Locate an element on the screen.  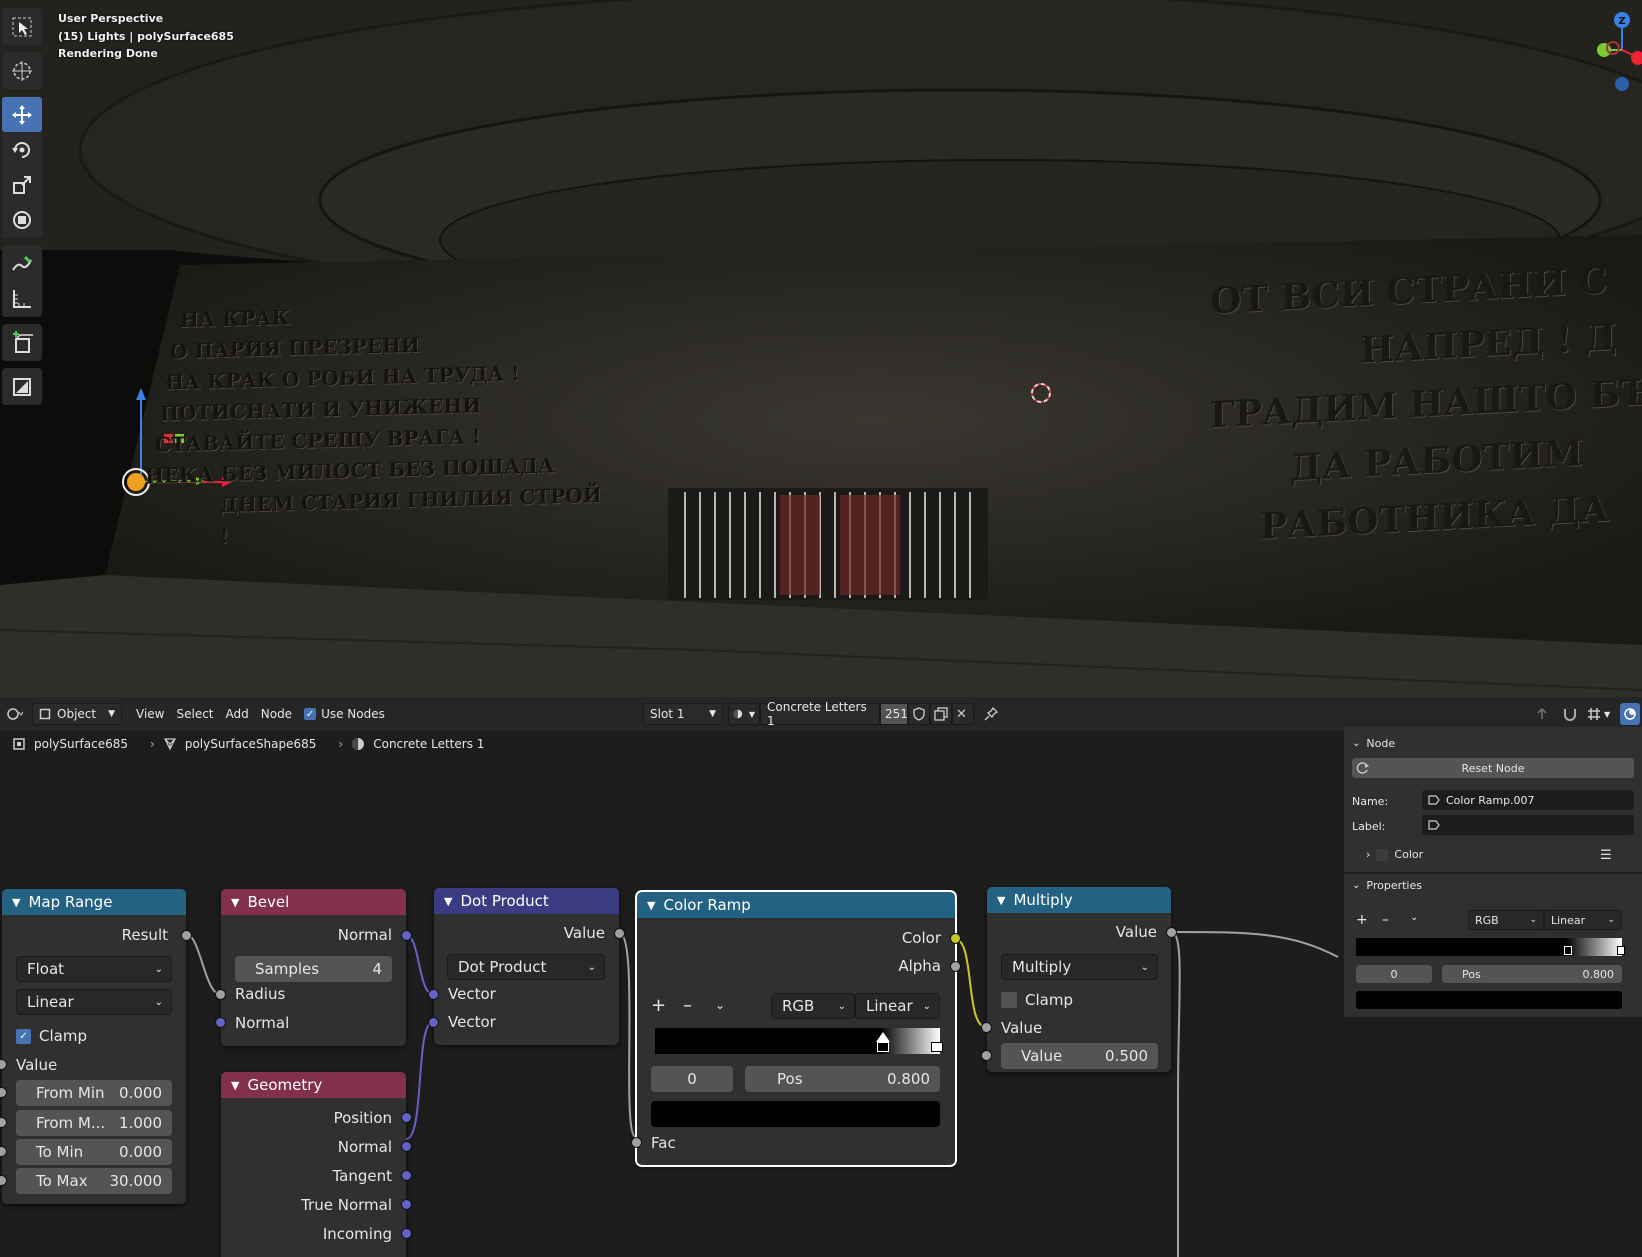
use-nodes-toggle: ✓ Use Nodes is located at coordinates (344, 714).